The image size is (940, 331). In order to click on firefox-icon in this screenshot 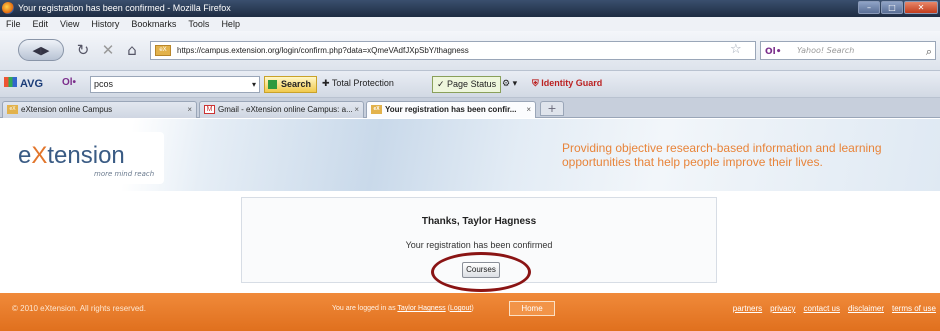, I will do `click(8, 8)`.